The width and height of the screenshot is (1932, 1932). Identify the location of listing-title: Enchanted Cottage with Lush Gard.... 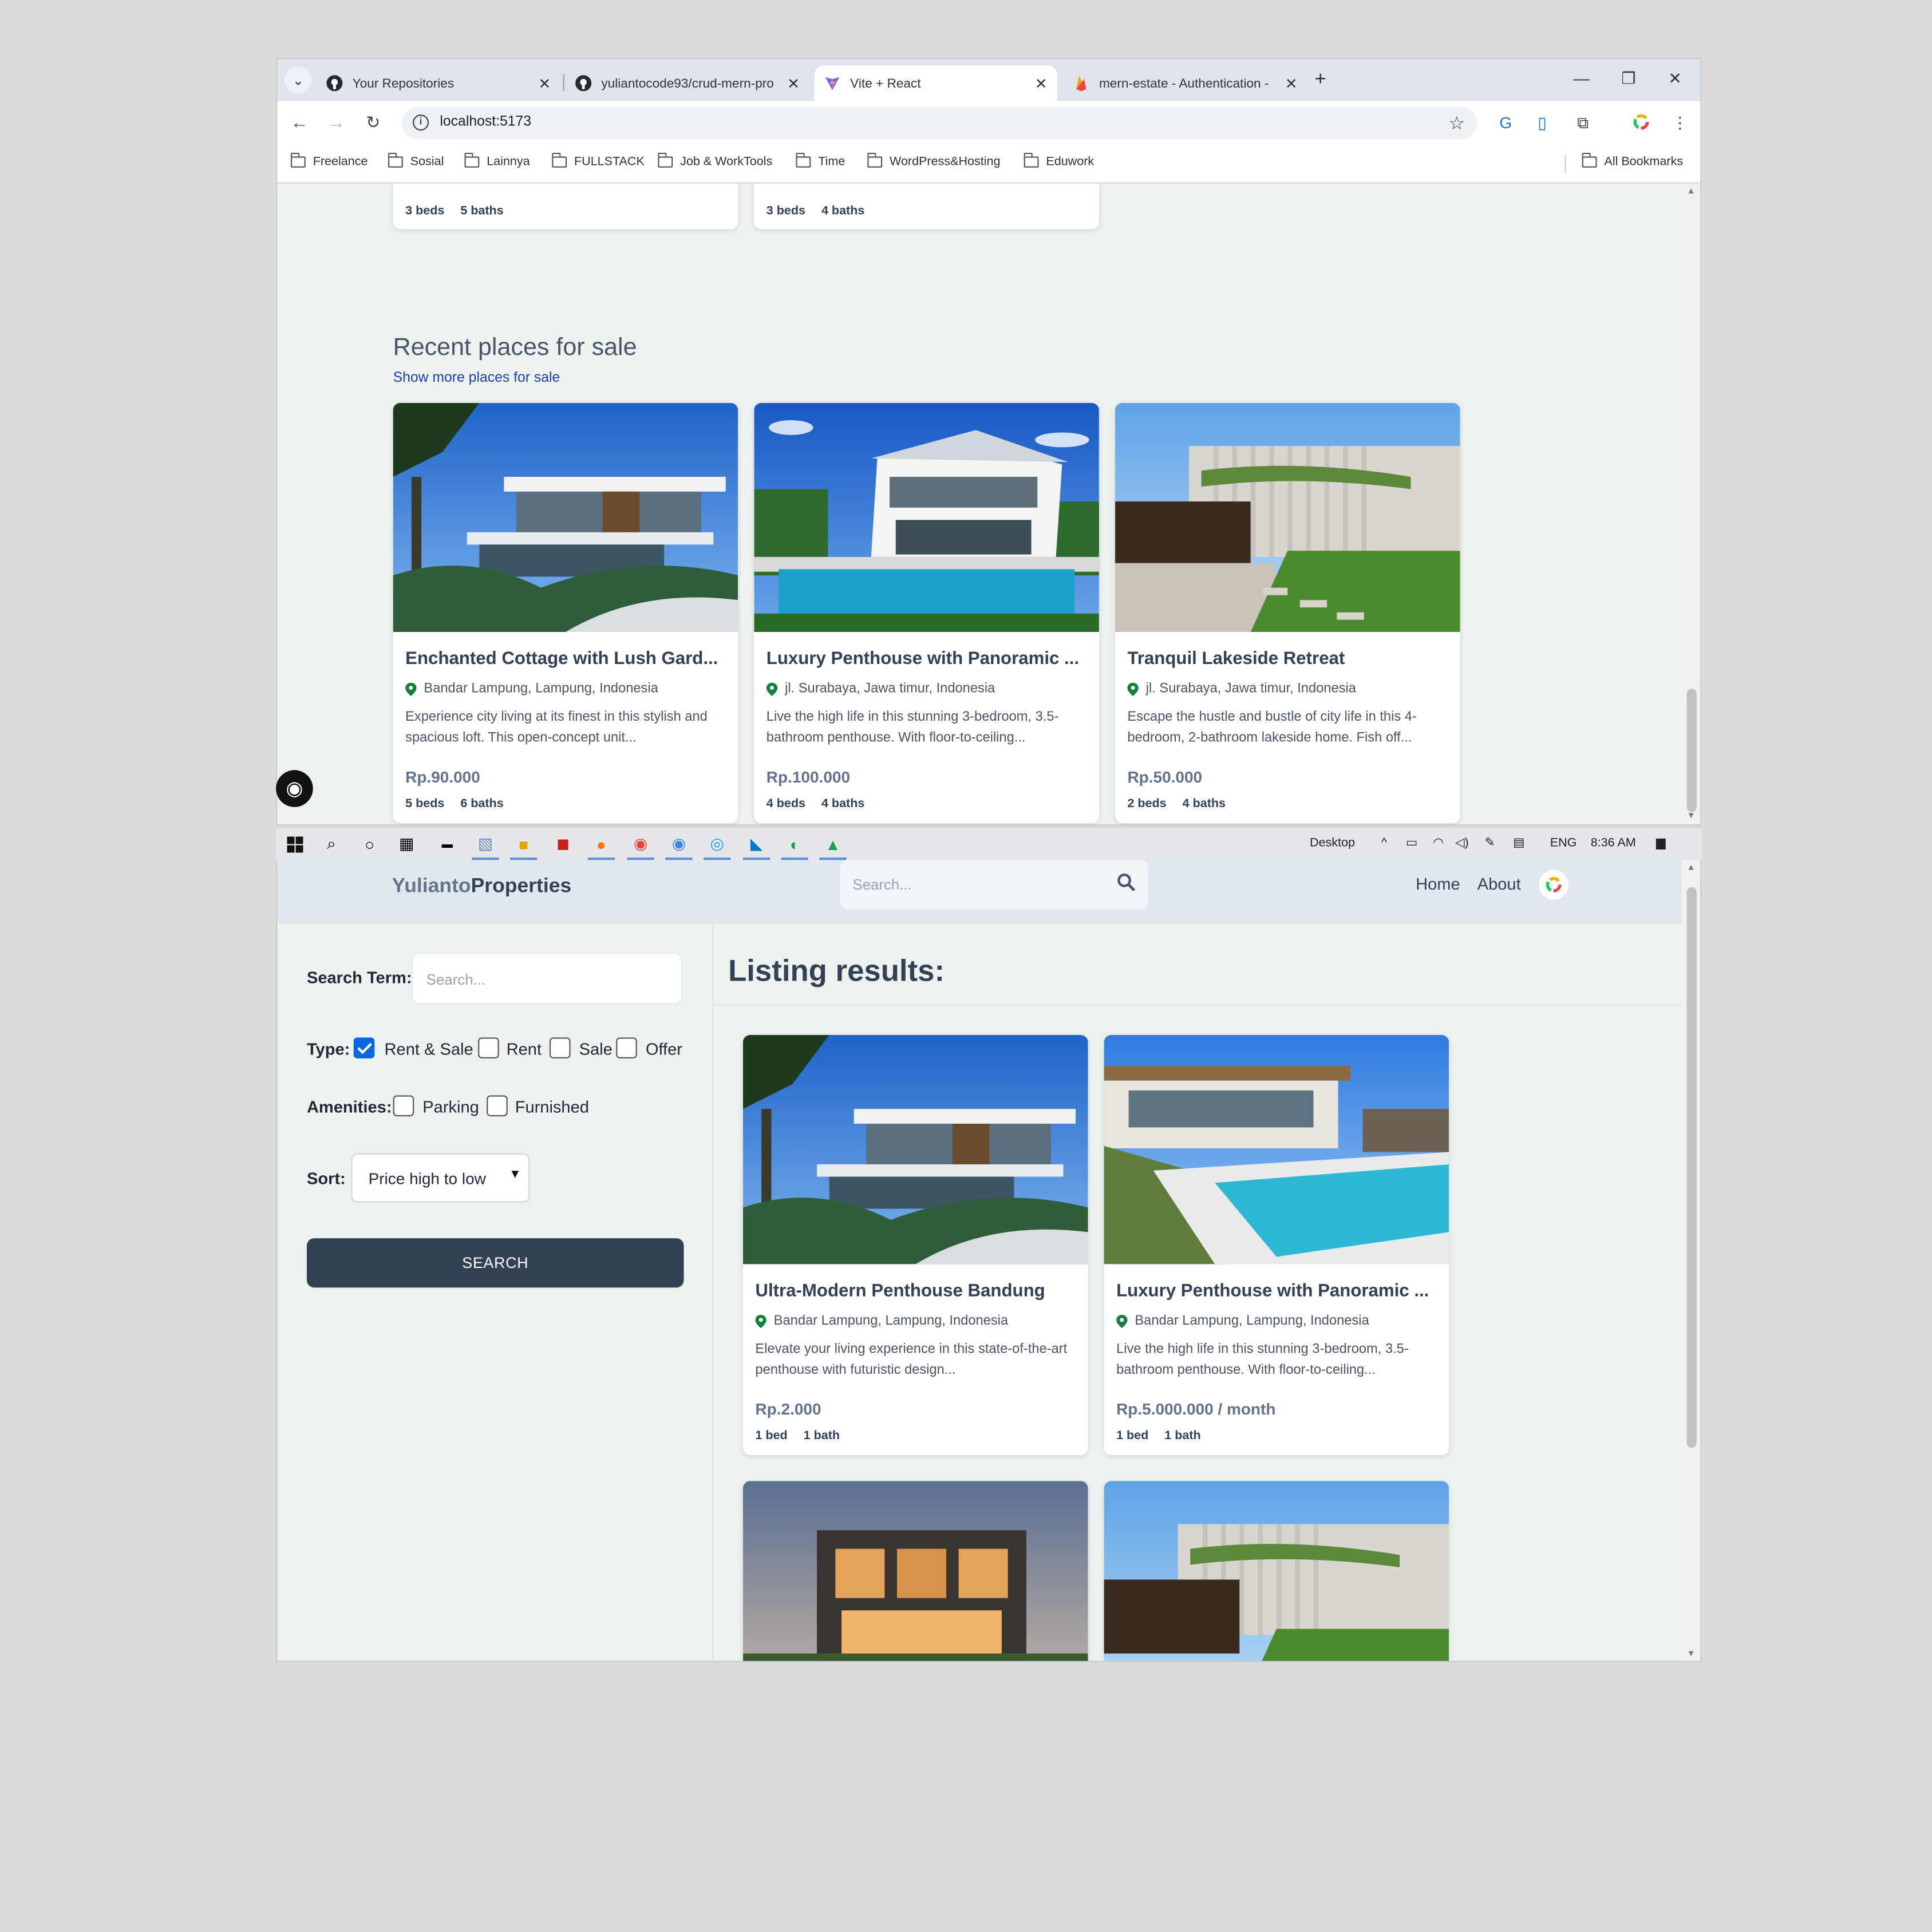
(565, 659).